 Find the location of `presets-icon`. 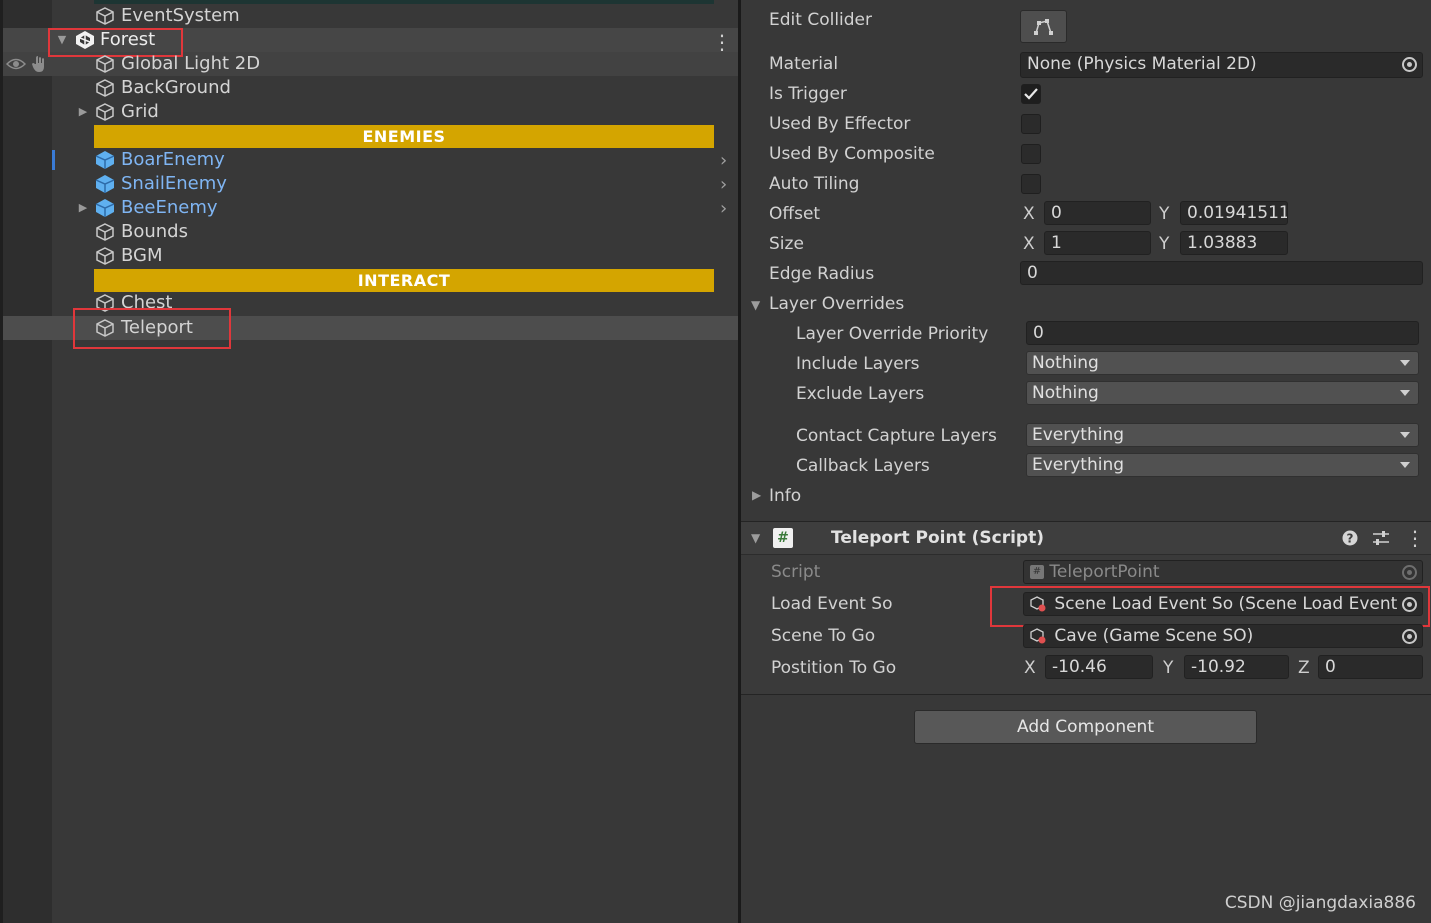

presets-icon is located at coordinates (1381, 538).